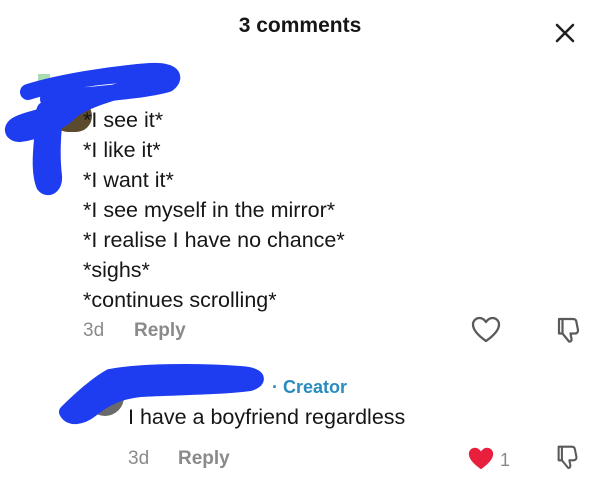  Describe the element at coordinates (116, 270) in the screenshot. I see `comment-line: *sighs*` at that location.